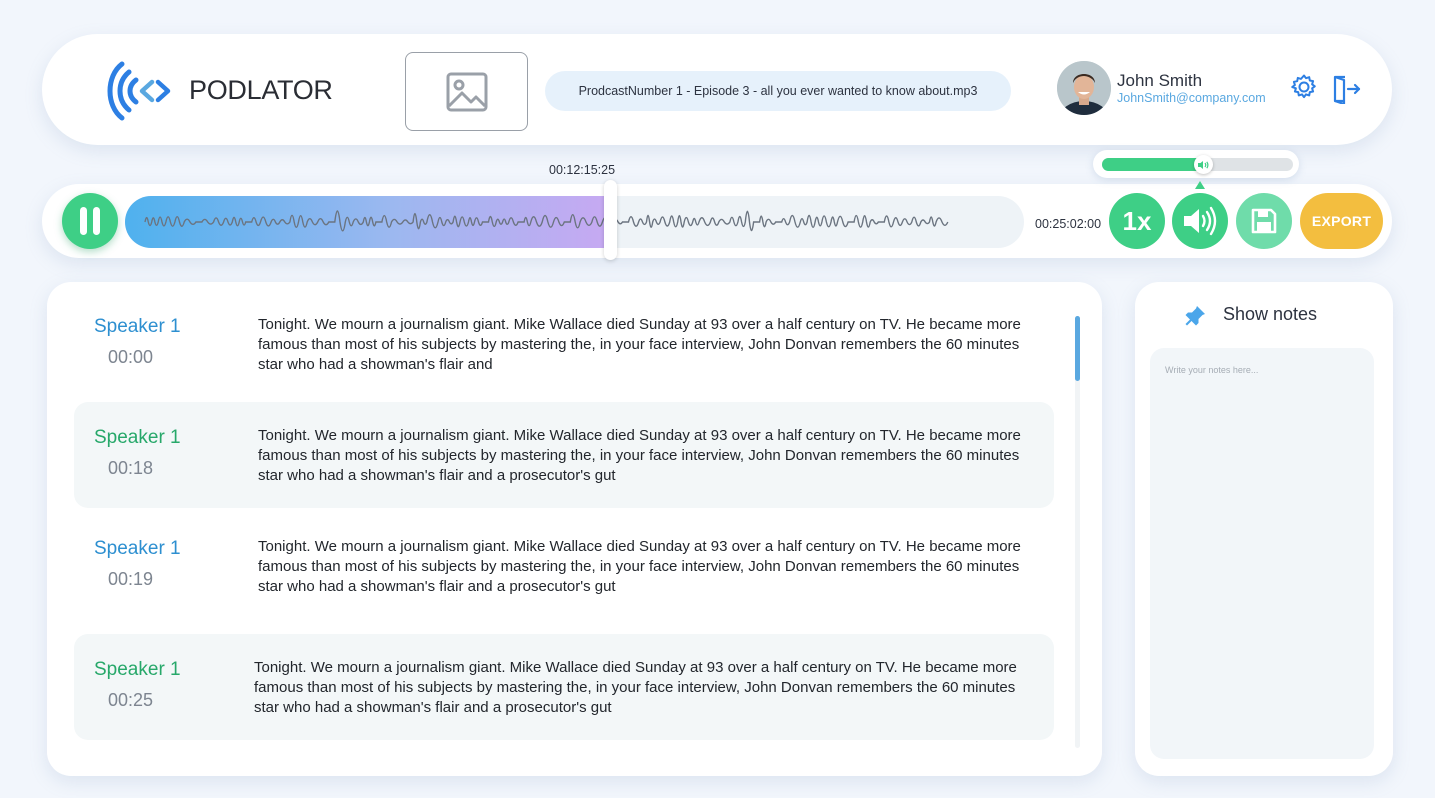 This screenshot has height=798, width=1435. Describe the element at coordinates (130, 579) in the screenshot. I see `timestamp: 00:19` at that location.